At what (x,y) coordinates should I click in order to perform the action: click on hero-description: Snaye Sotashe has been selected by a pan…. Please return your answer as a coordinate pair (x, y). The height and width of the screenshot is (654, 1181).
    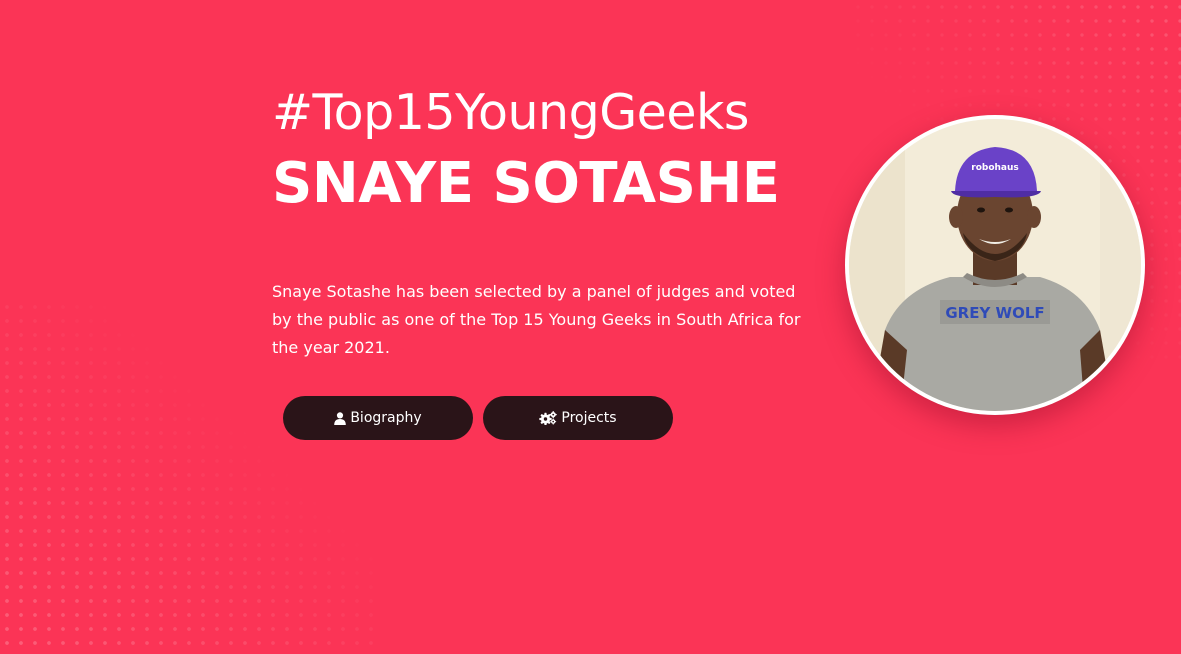
    Looking at the image, I should click on (536, 319).